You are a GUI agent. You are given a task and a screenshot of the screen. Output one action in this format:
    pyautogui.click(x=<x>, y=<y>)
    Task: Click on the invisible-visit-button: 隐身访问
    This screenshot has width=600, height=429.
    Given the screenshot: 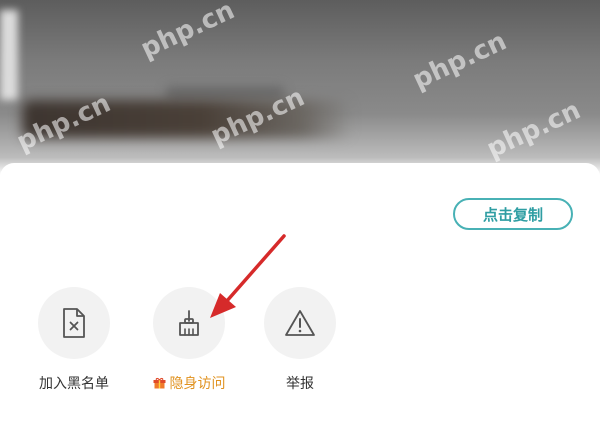 What is the action you would take?
    pyautogui.click(x=189, y=340)
    